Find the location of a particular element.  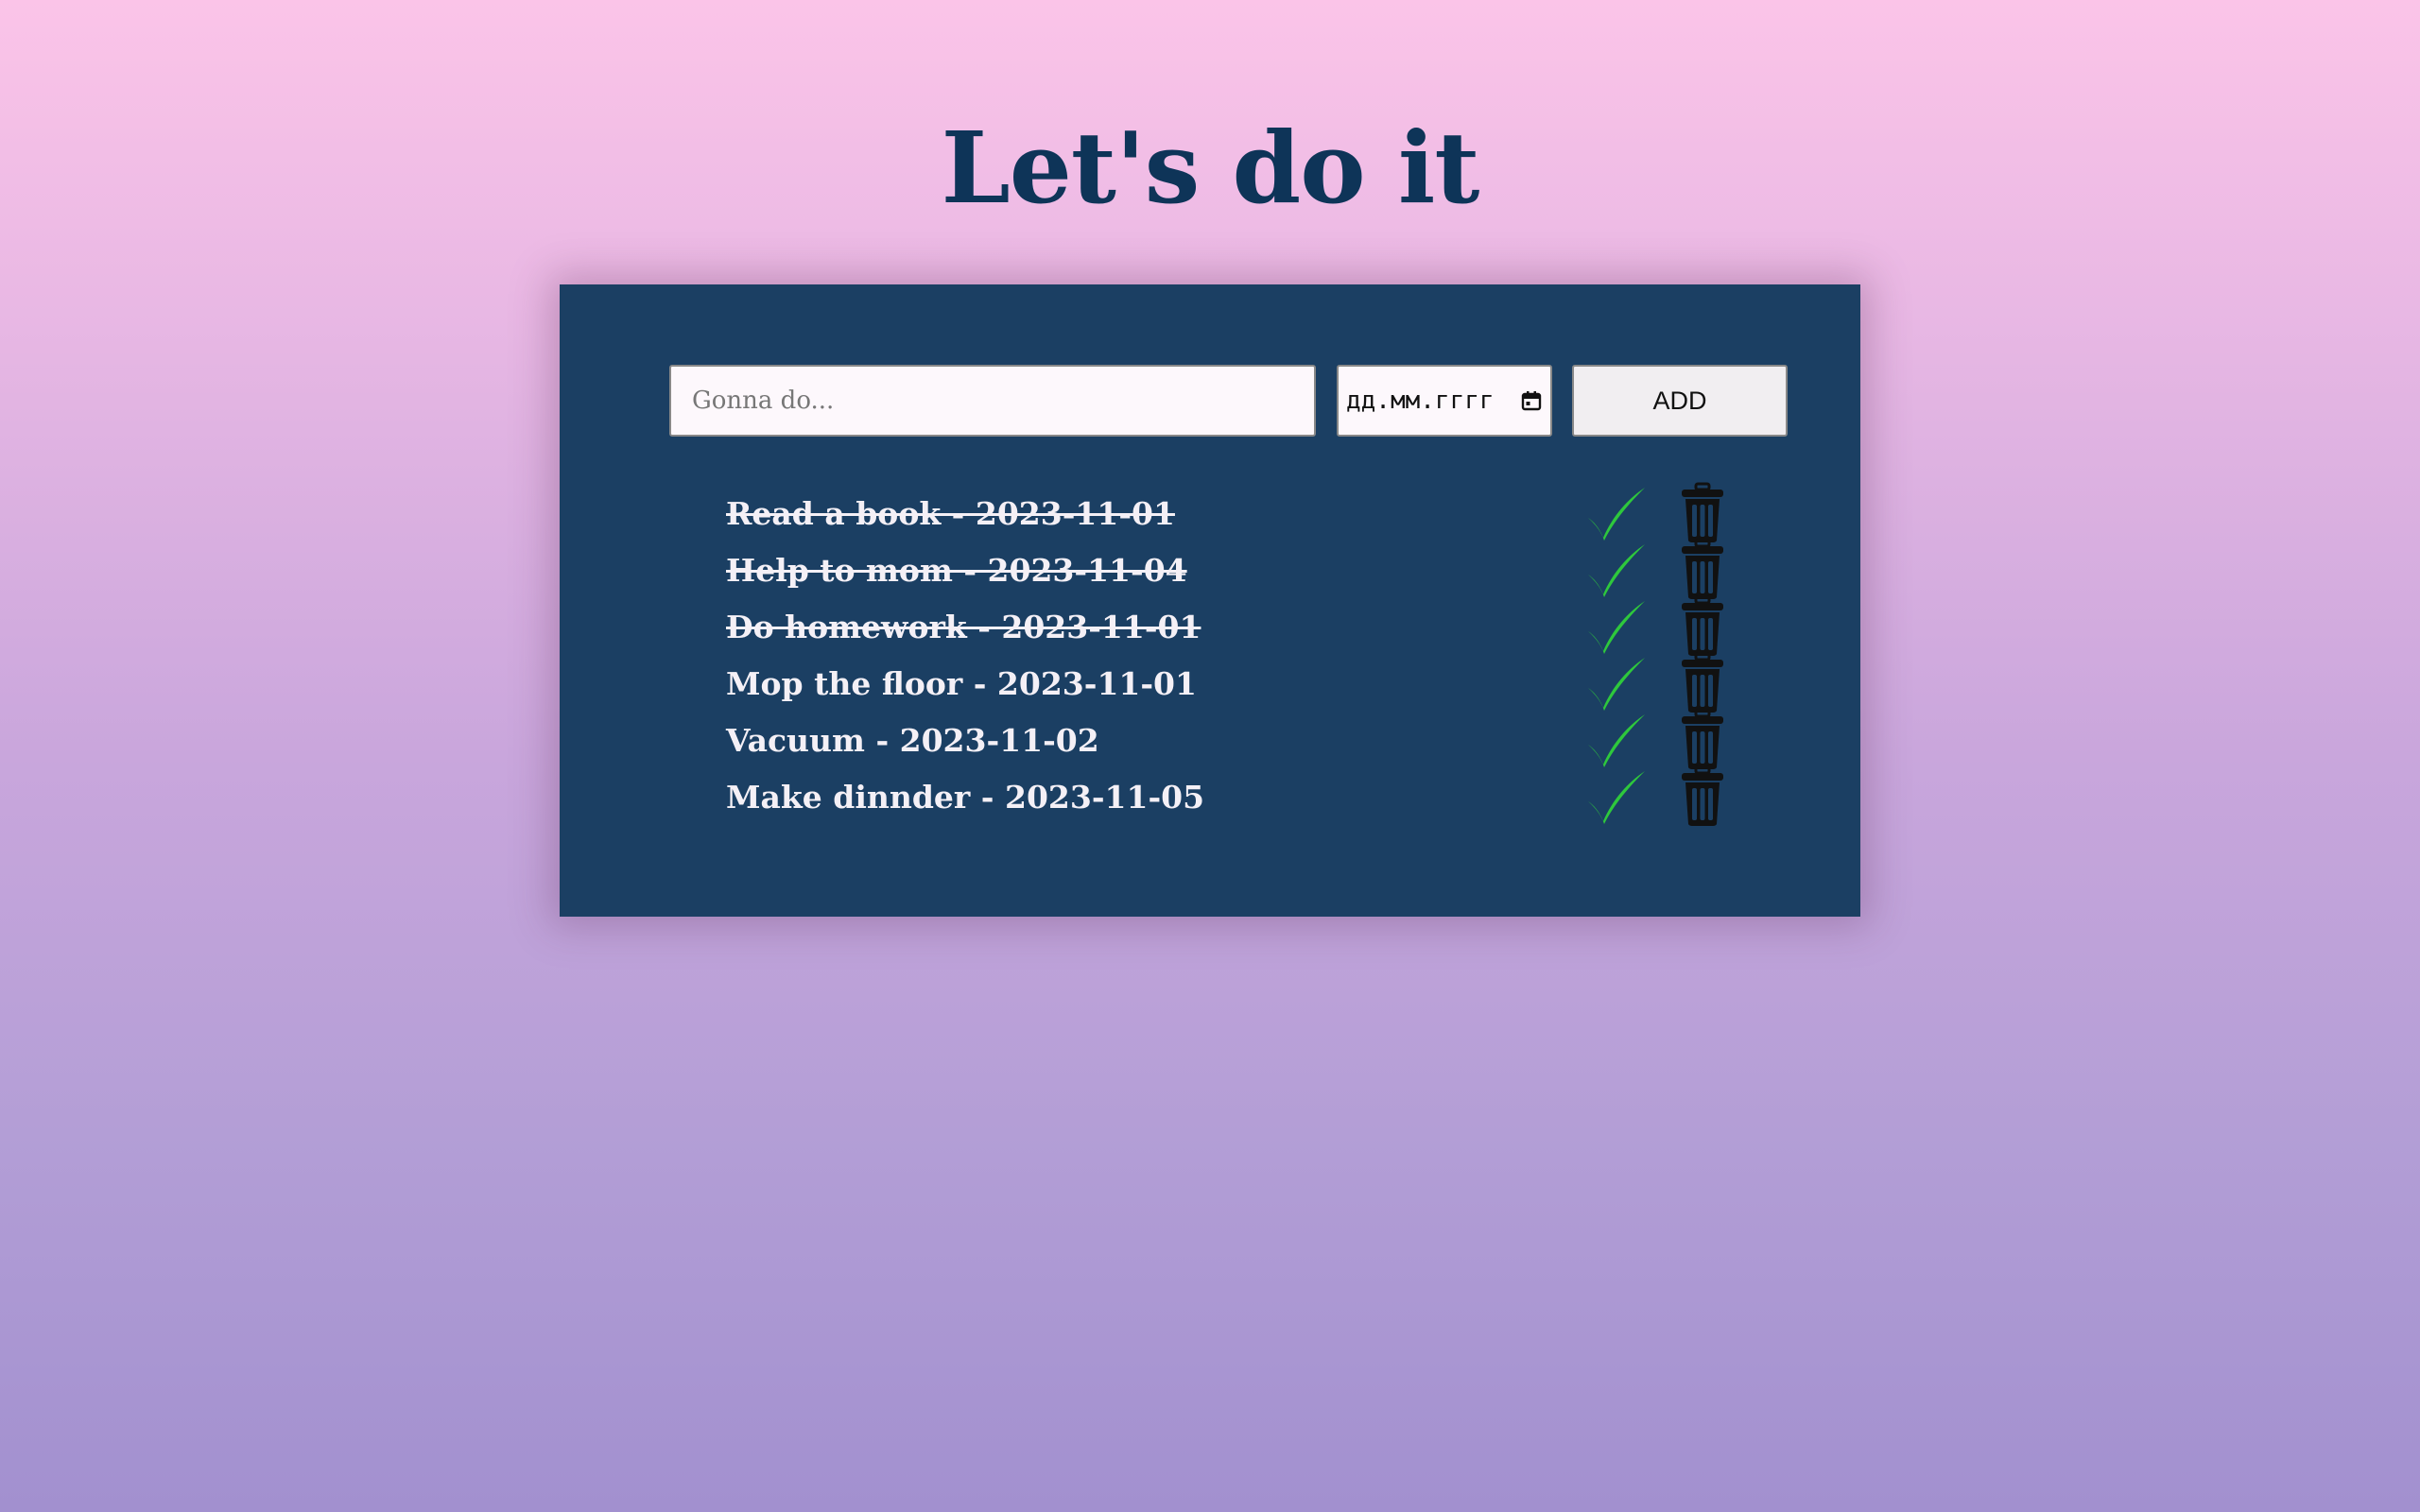

task-text: Help to mom - 2023-11-04 is located at coordinates (956, 570).